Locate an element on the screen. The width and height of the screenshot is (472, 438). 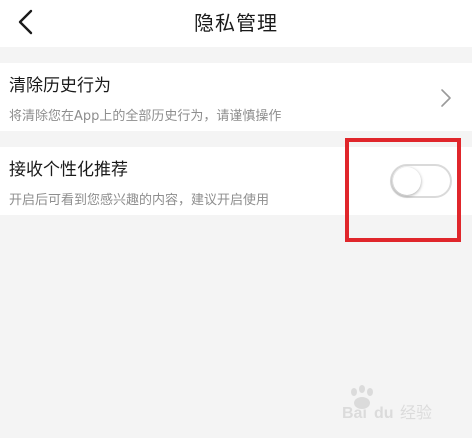
page-title: 隐私管理 is located at coordinates (236, 23).